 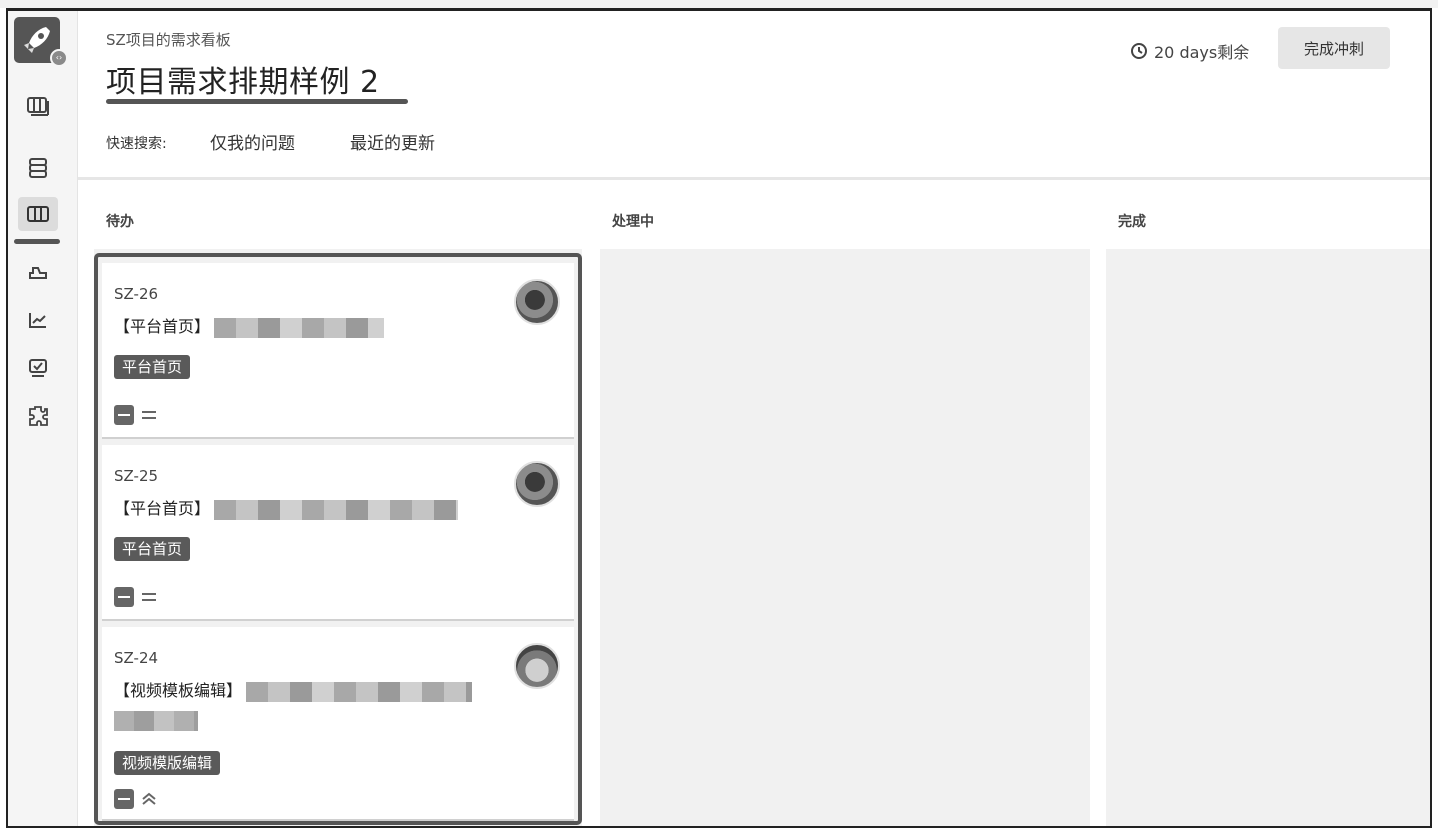 What do you see at coordinates (633, 222) in the screenshot?
I see `column-header-in-progress: 处理中` at bounding box center [633, 222].